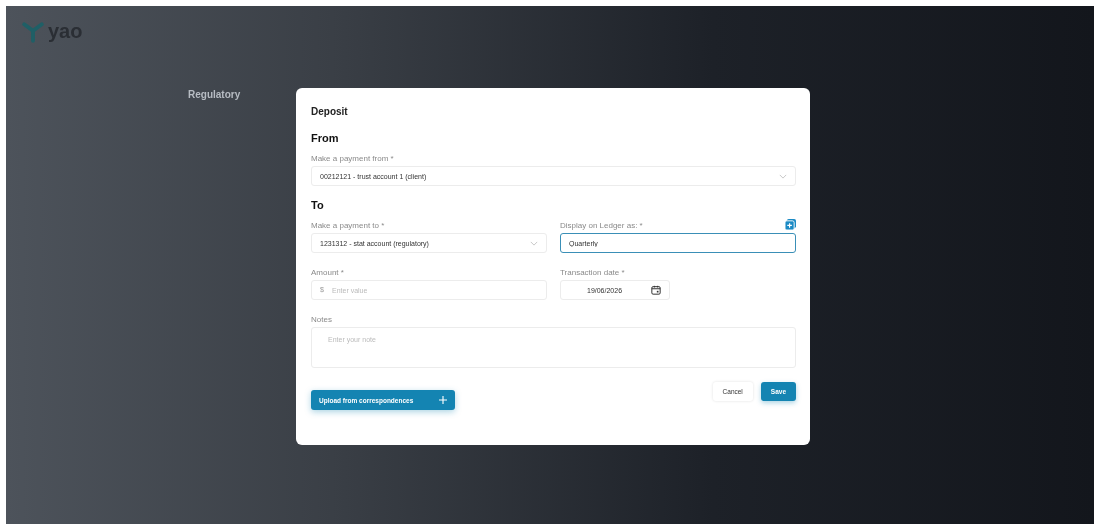 This screenshot has height=524, width=1094. I want to click on section-heading: From, so click(325, 138).